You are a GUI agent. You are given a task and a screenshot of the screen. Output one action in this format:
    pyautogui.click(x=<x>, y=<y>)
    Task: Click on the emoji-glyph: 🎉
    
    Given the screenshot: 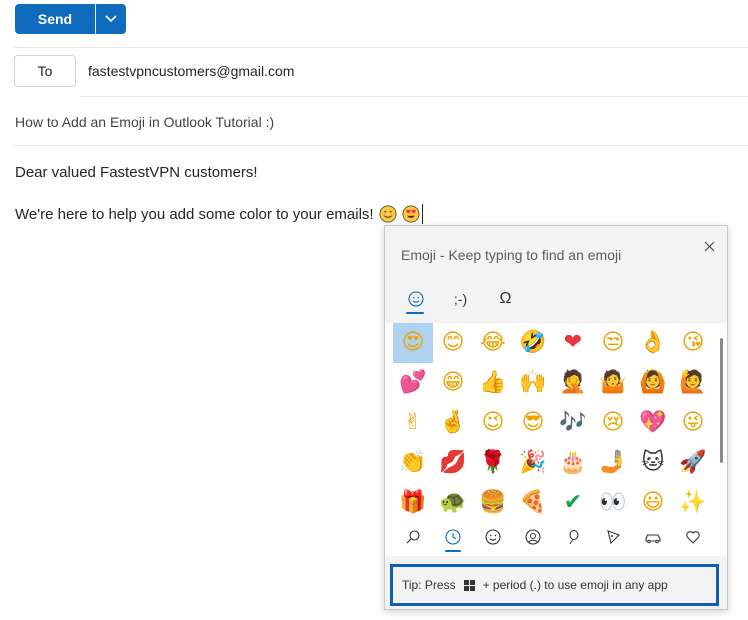 What is the action you would take?
    pyautogui.click(x=533, y=462)
    